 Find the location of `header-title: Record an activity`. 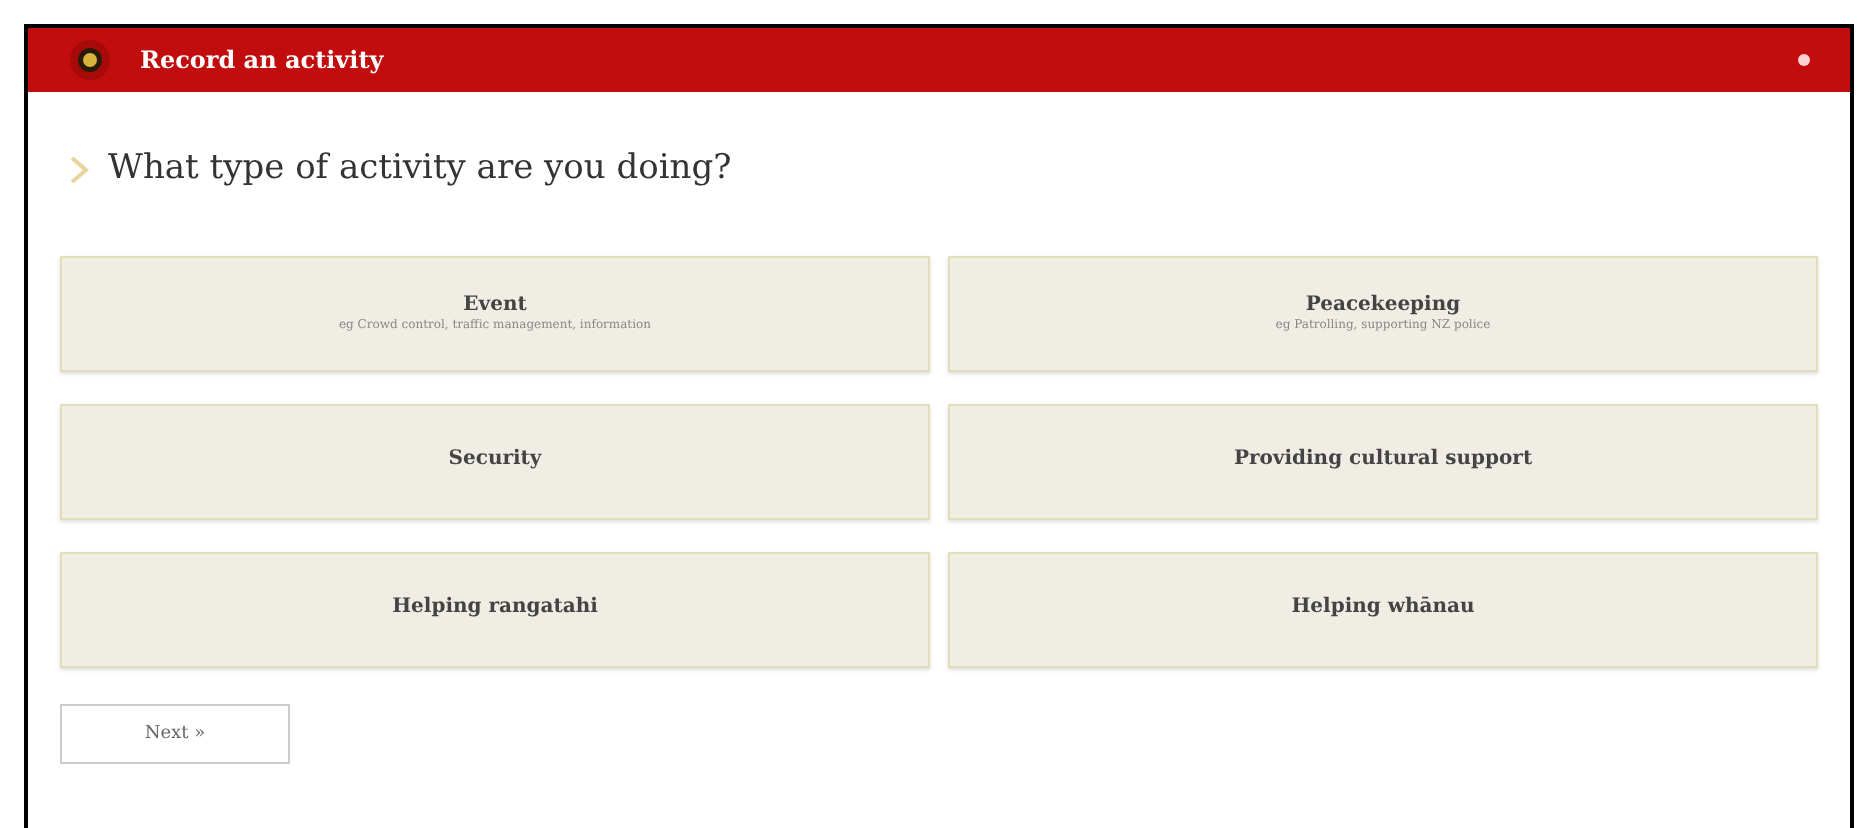

header-title: Record an activity is located at coordinates (262, 61).